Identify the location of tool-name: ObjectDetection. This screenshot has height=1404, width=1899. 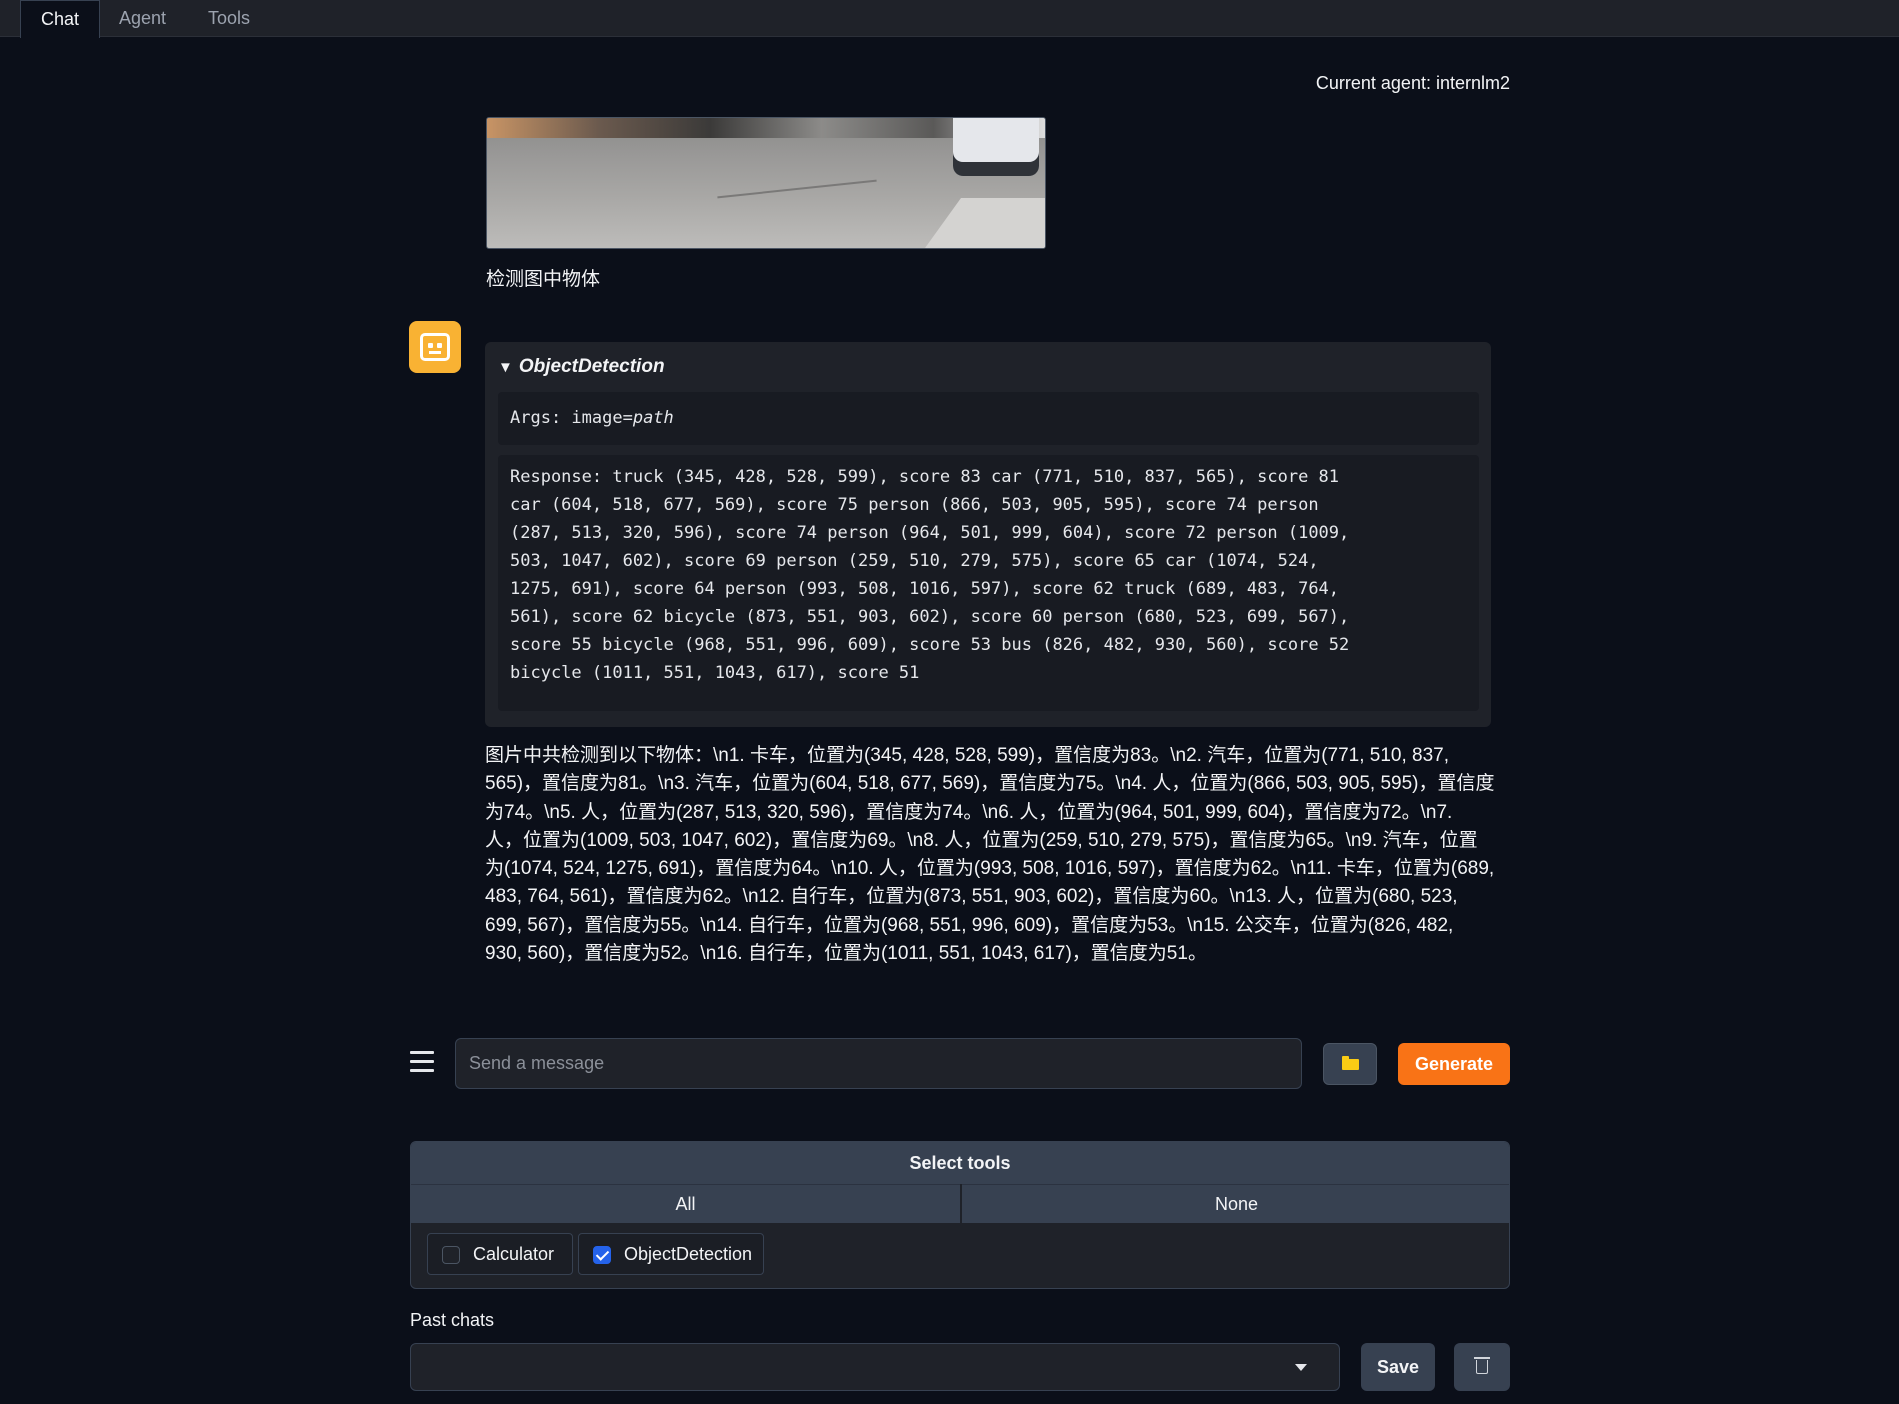
(591, 366).